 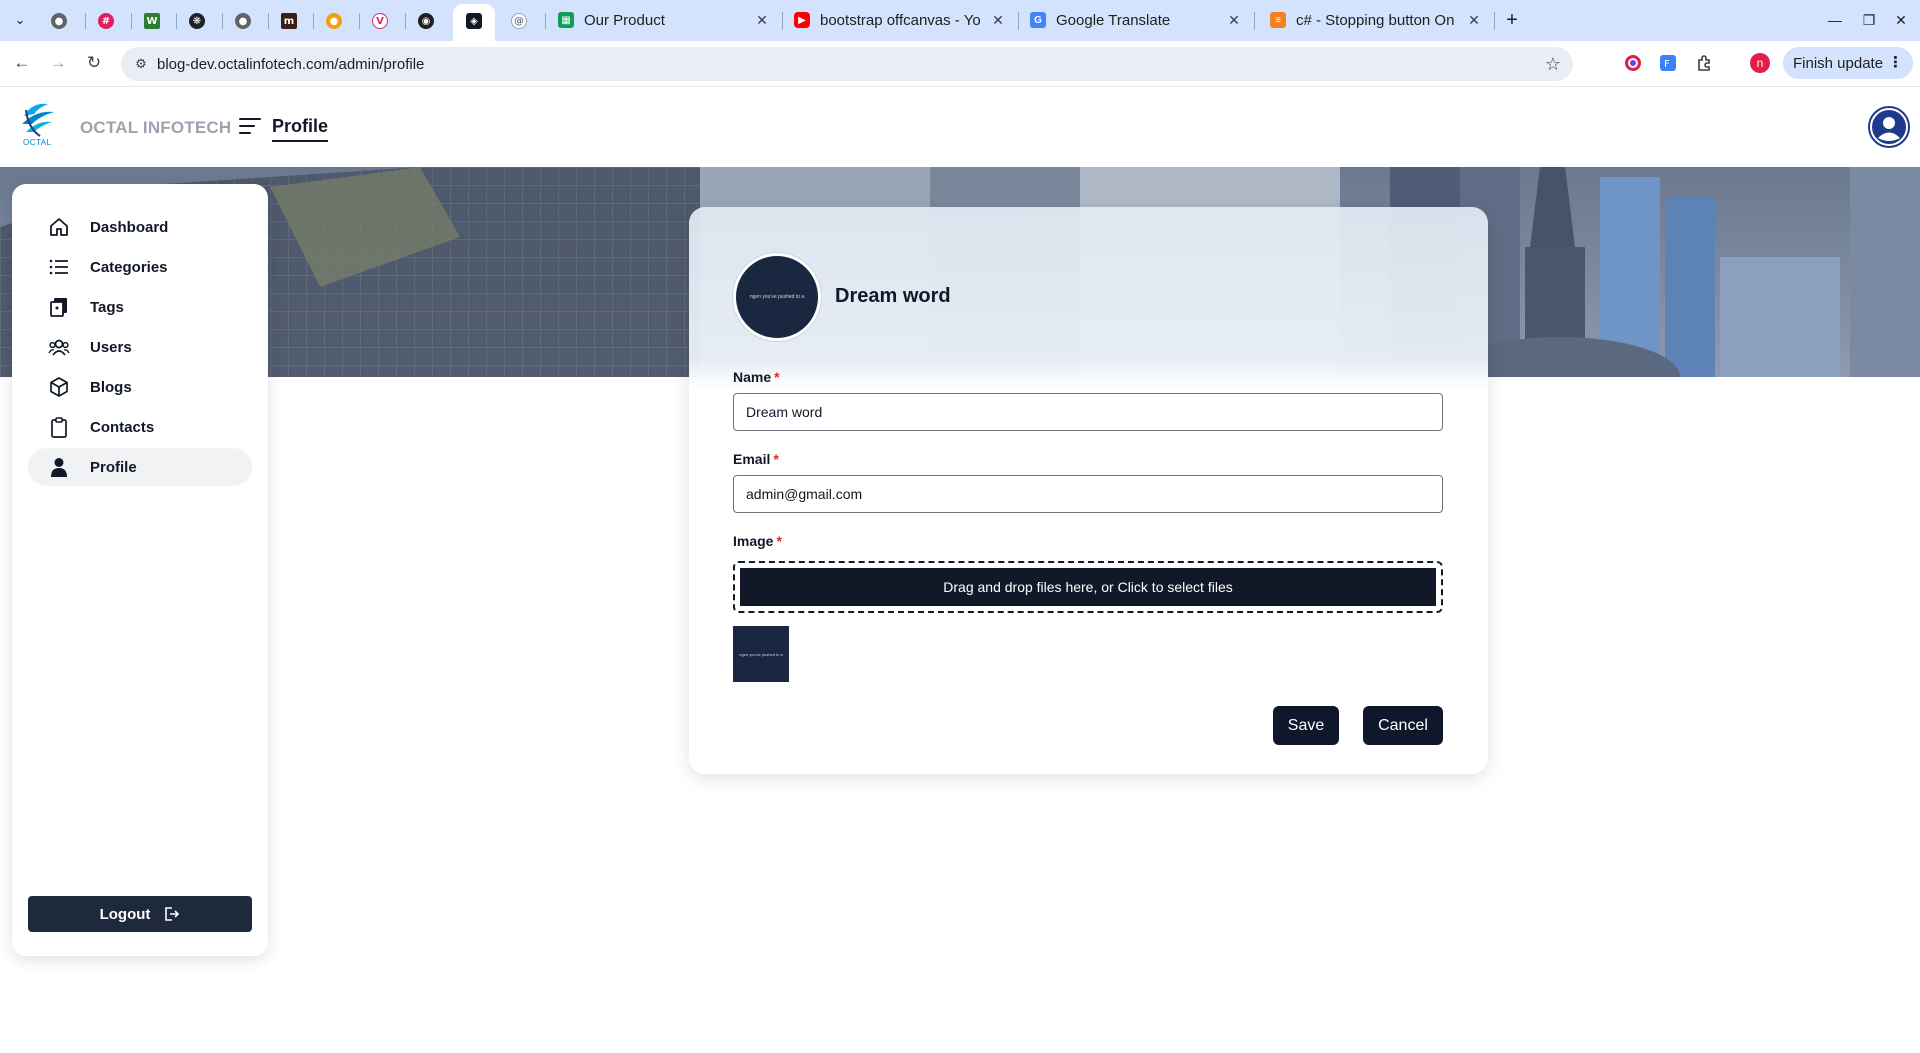 I want to click on email-input, so click(x=1088, y=494).